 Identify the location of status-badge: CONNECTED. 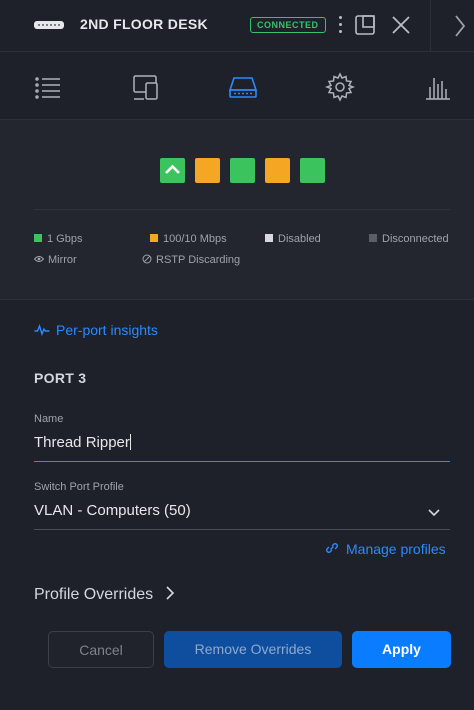
(288, 25).